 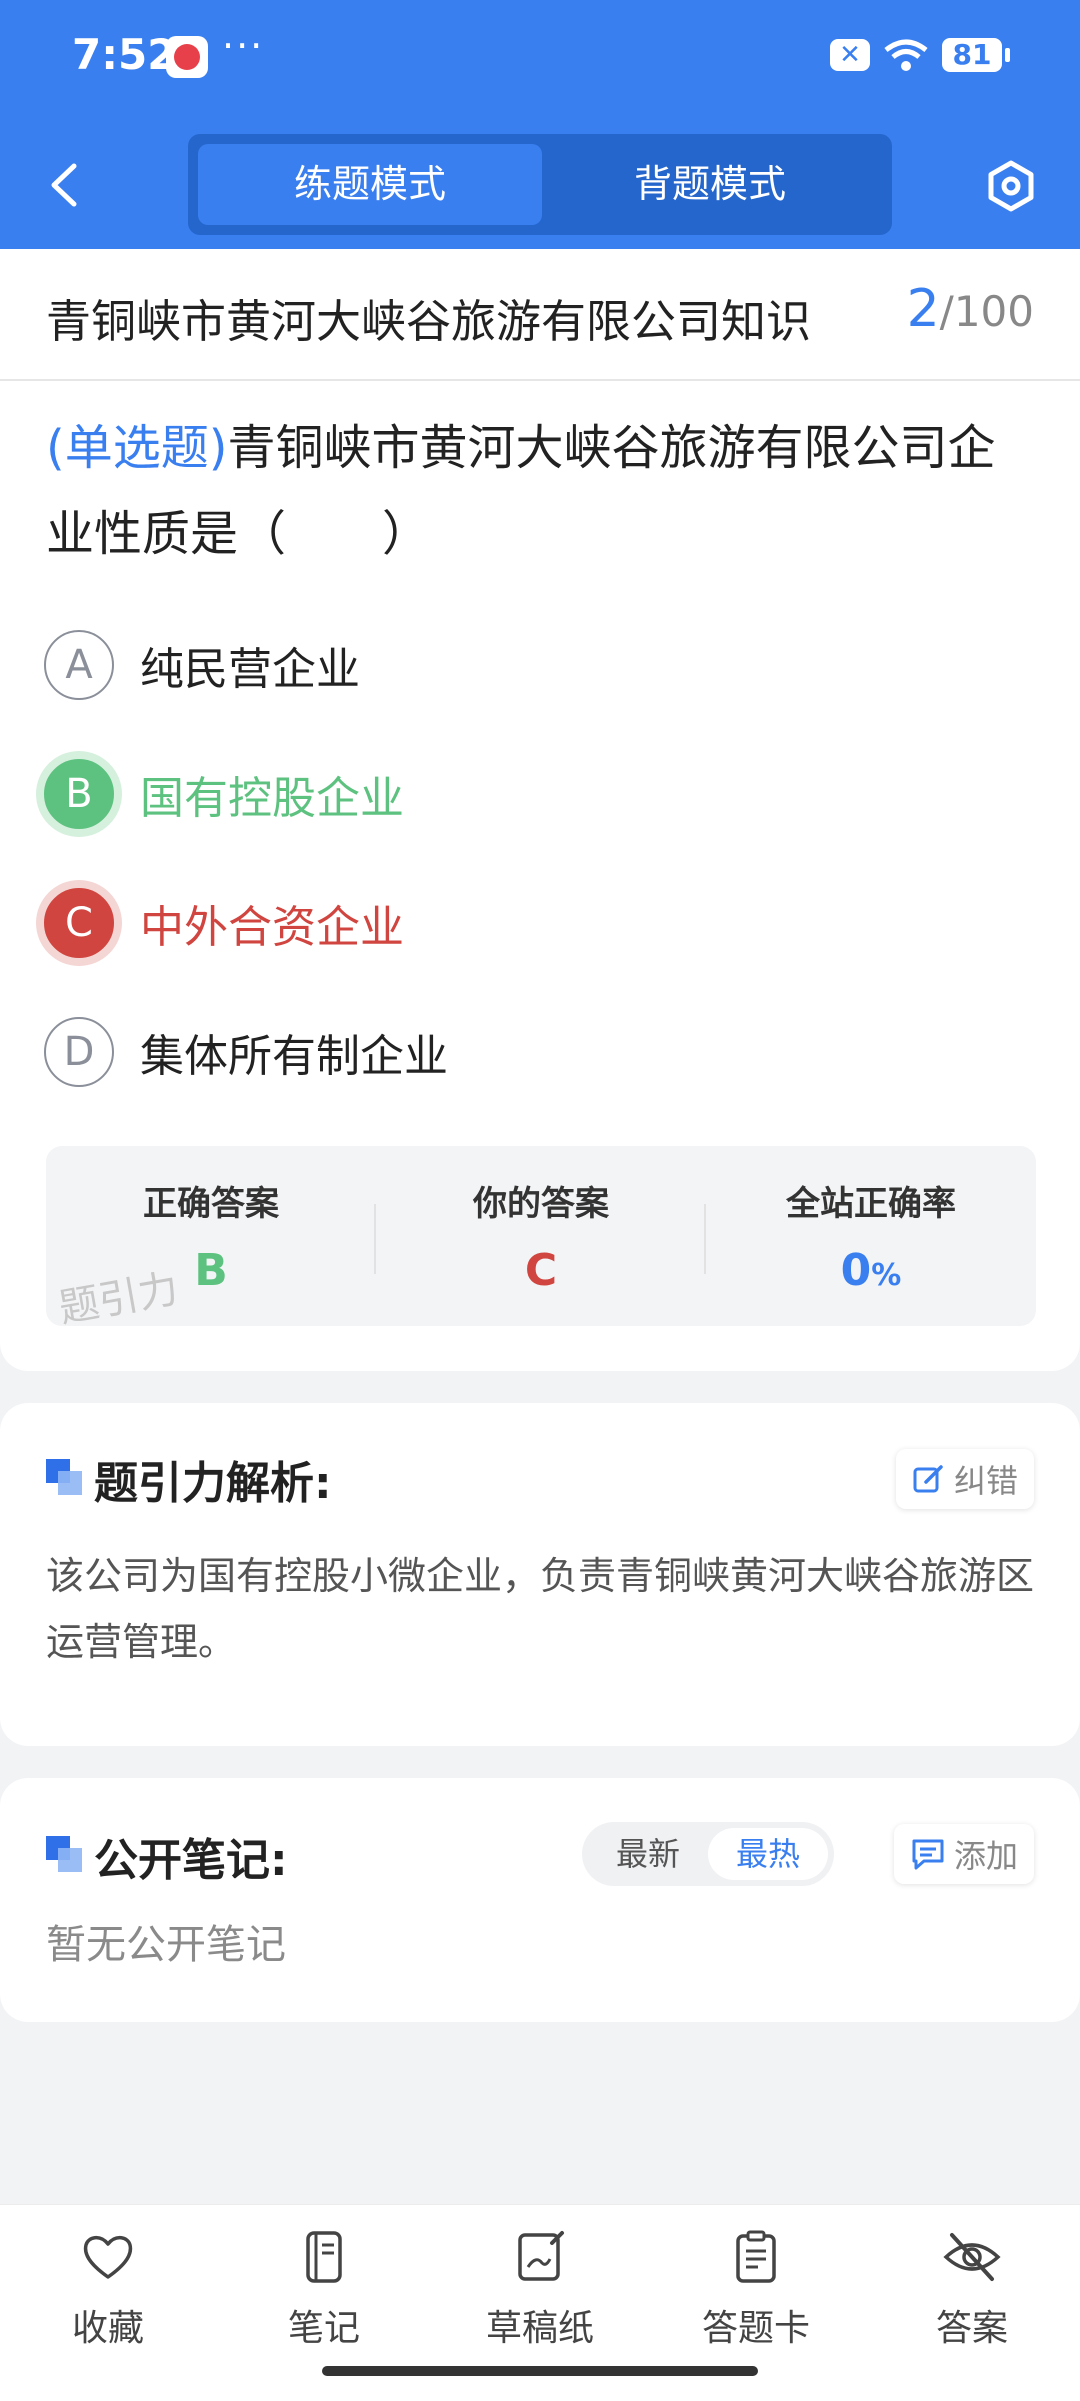 I want to click on mode-switch: 练题模式 背题模式, so click(x=540, y=184).